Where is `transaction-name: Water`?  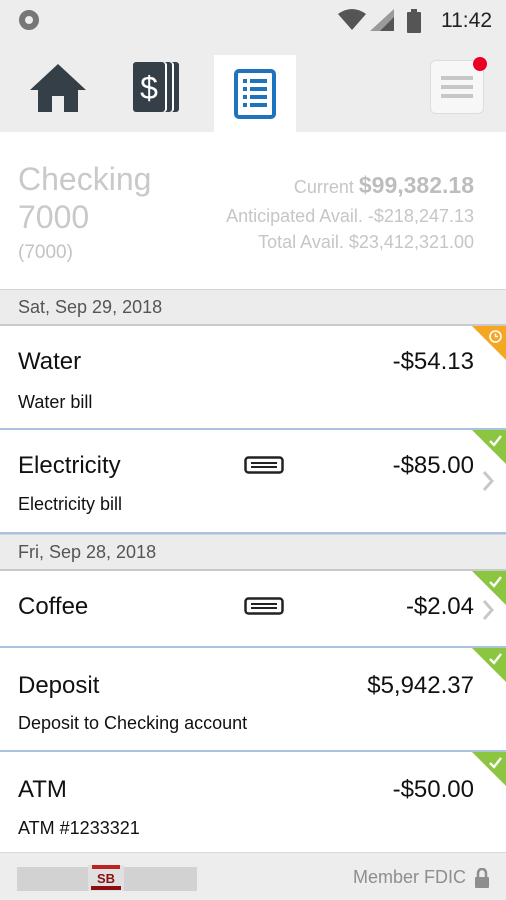
transaction-name: Water is located at coordinates (50, 361).